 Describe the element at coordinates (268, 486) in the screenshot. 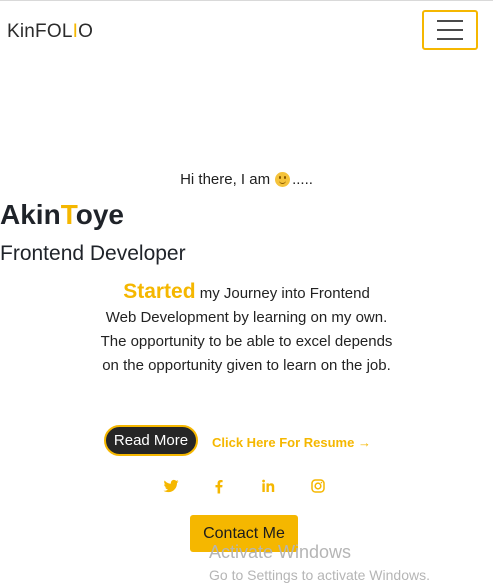

I see `linkedin-icon` at that location.